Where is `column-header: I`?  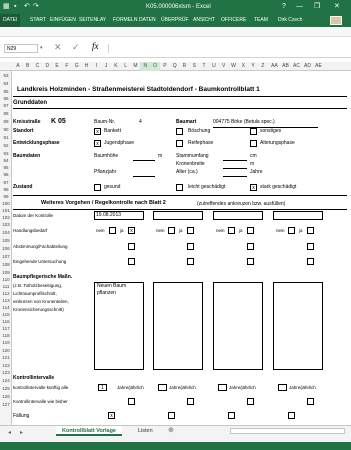
column-header: I is located at coordinates (96, 66).